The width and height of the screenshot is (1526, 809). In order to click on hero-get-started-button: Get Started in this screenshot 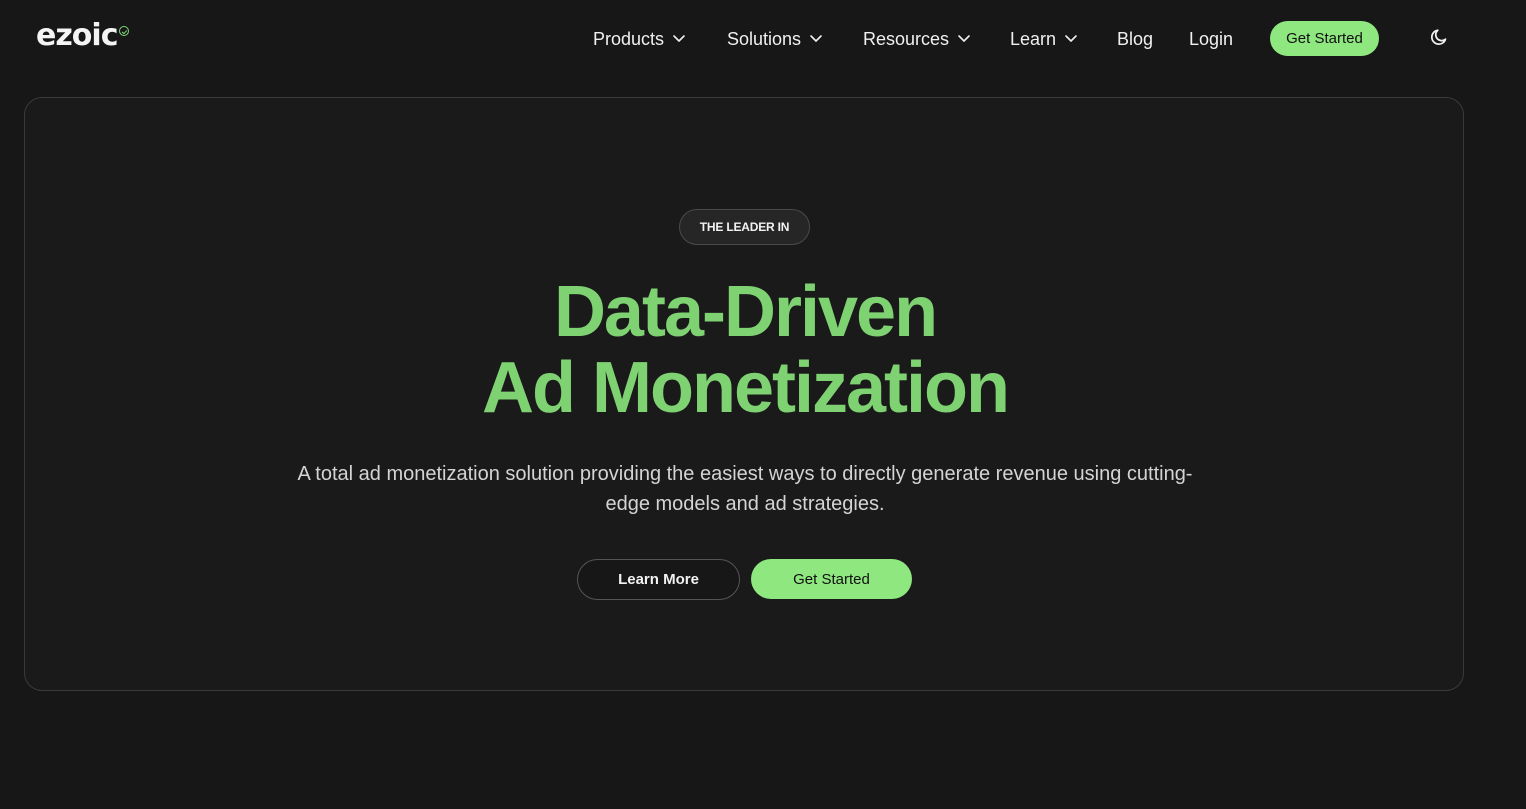, I will do `click(831, 579)`.